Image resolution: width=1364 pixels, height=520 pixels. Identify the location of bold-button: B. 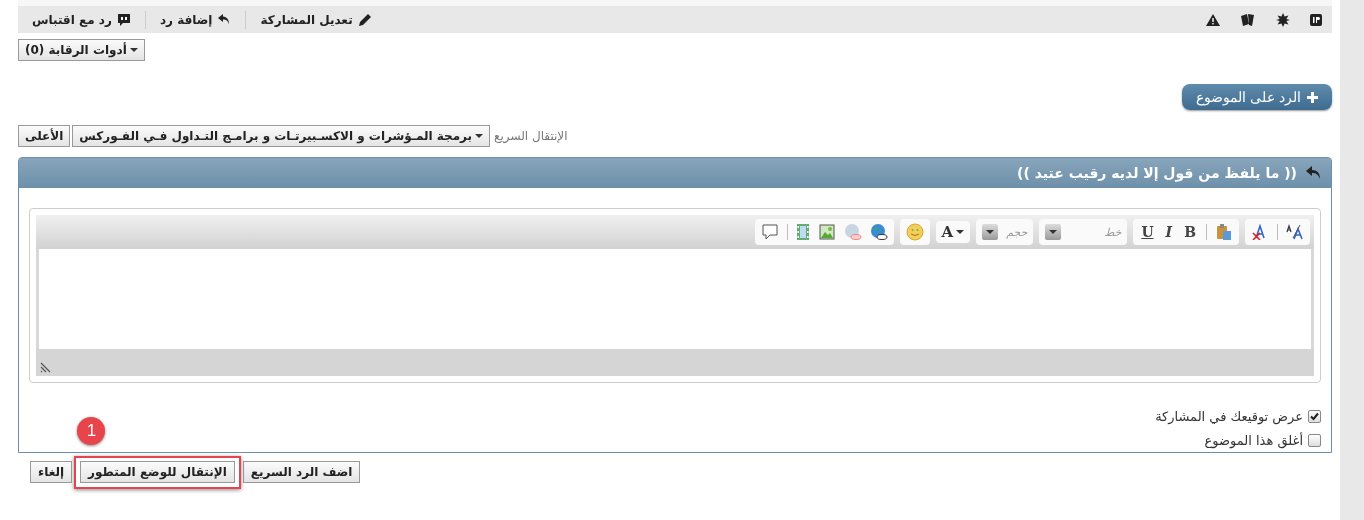
(1190, 232).